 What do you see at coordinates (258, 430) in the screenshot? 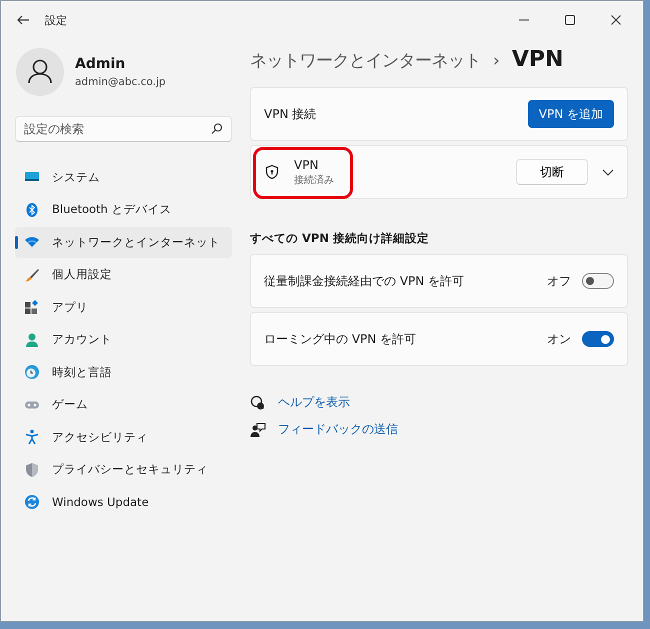
I see `feedback-icon` at bounding box center [258, 430].